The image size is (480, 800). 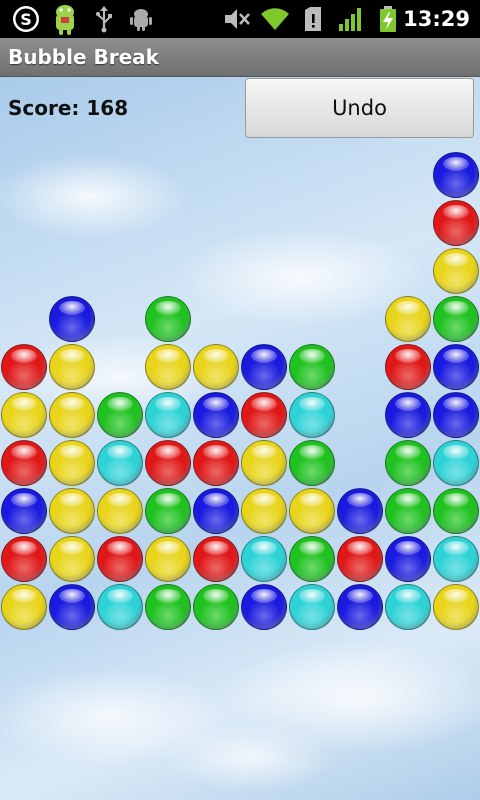 I want to click on skype-icon: S, so click(x=26, y=19).